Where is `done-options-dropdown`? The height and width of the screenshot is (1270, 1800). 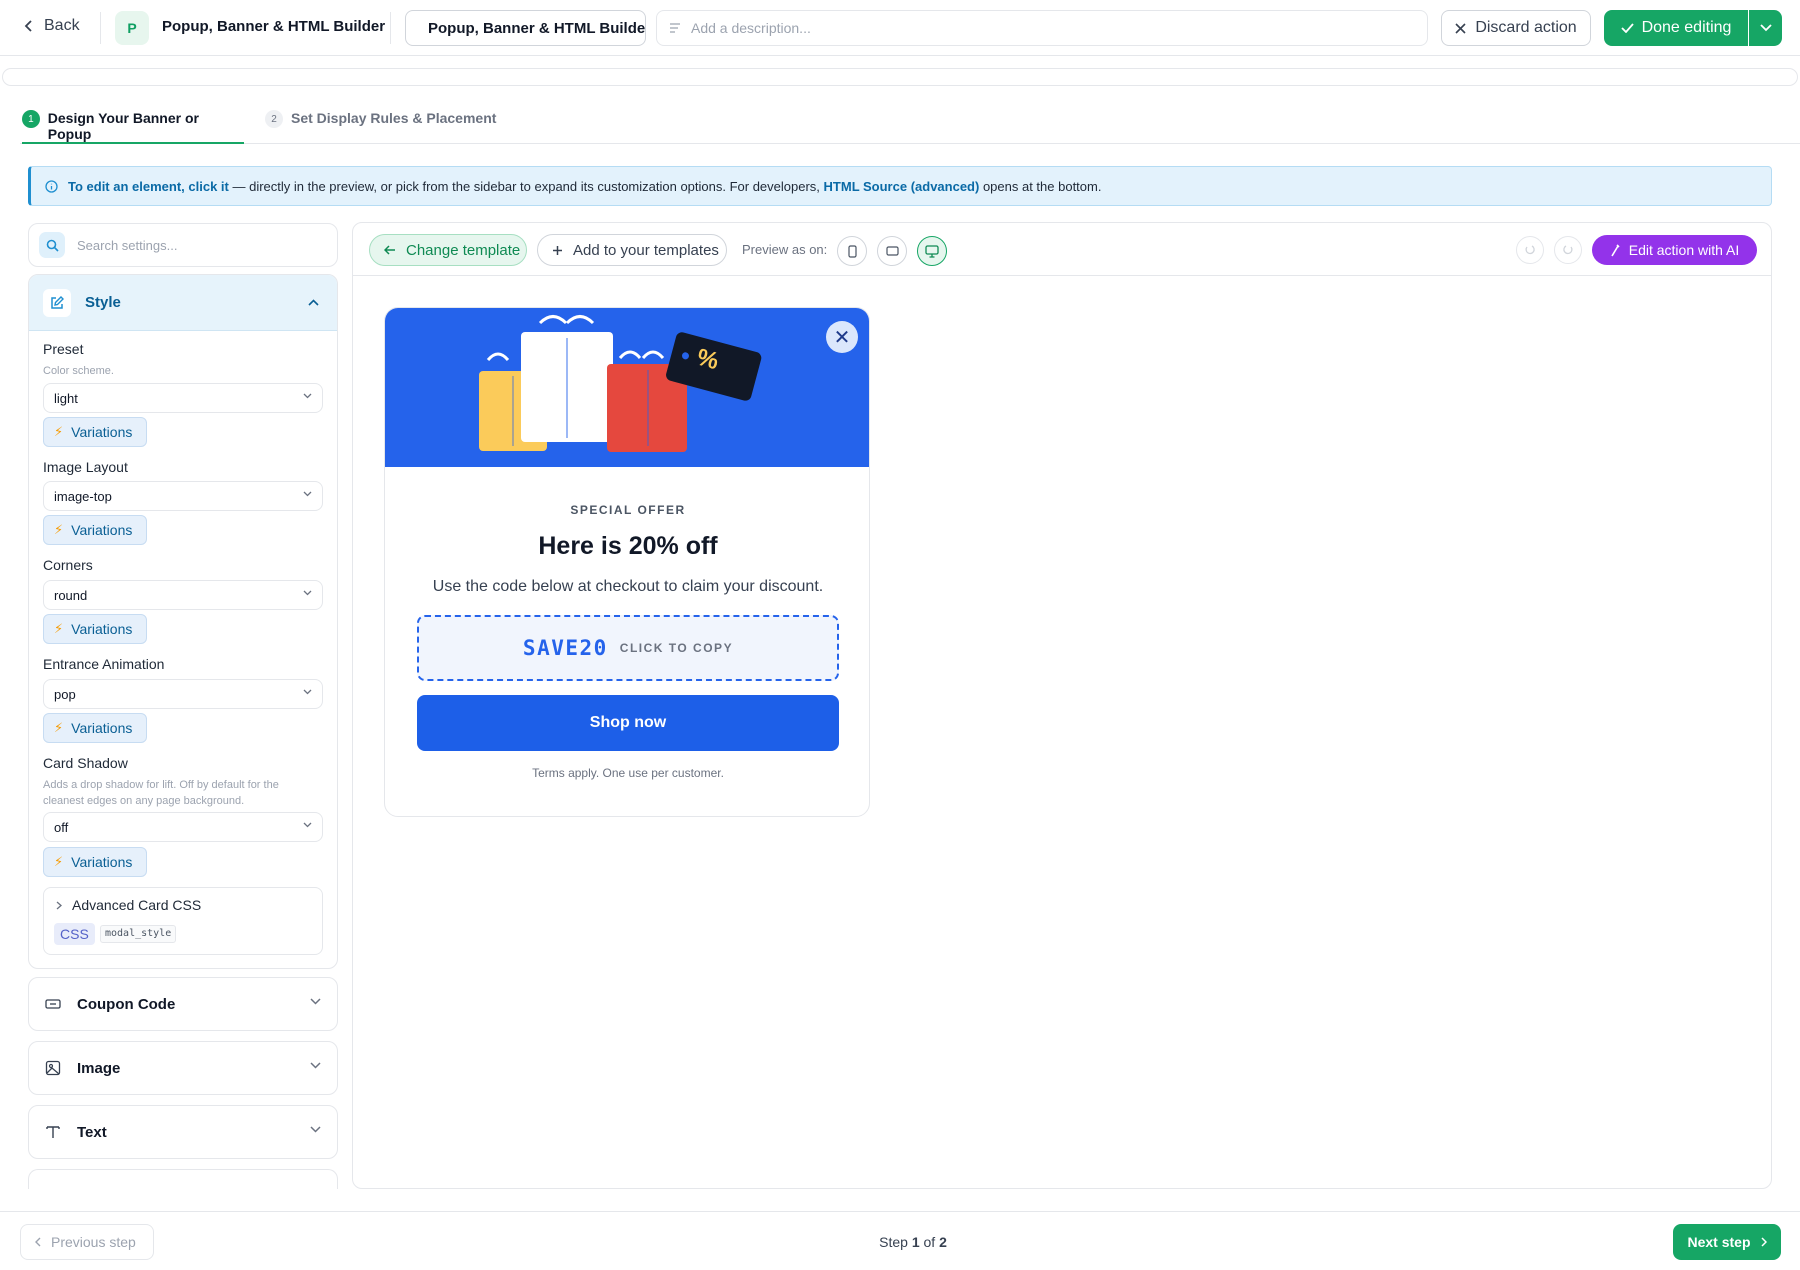 done-options-dropdown is located at coordinates (1765, 28).